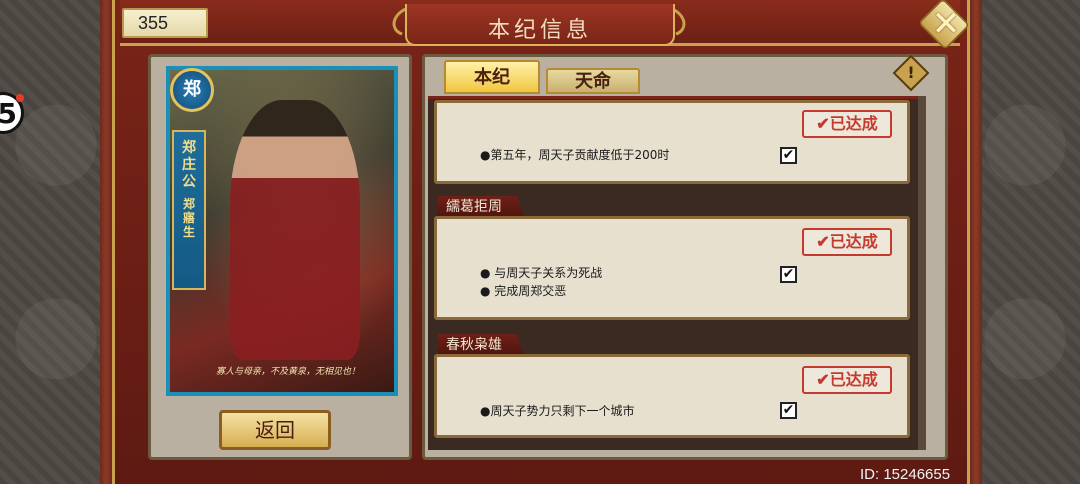 This screenshot has height=484, width=1080. What do you see at coordinates (593, 81) in the screenshot?
I see `tab-tianming: 天命` at bounding box center [593, 81].